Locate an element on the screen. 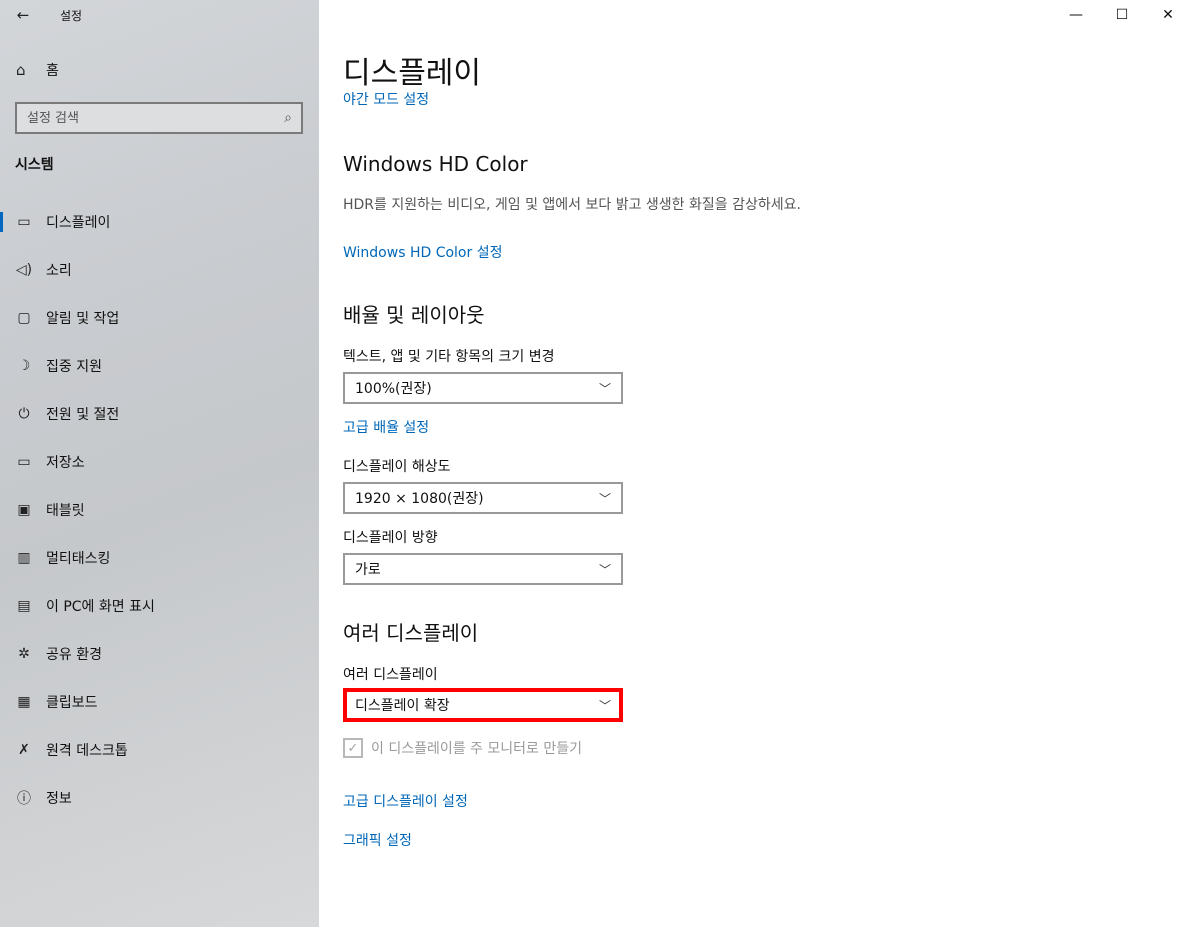 The width and height of the screenshot is (1191, 927). home-icon: ⌂ is located at coordinates (21, 70).